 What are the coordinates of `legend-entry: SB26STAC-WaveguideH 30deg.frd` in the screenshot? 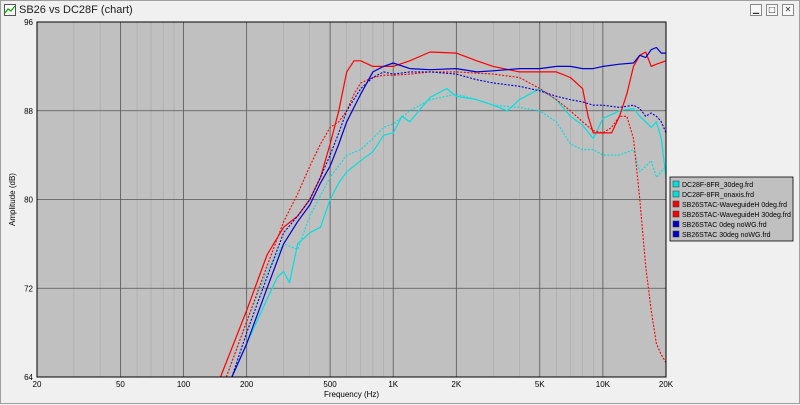 It's located at (736, 215).